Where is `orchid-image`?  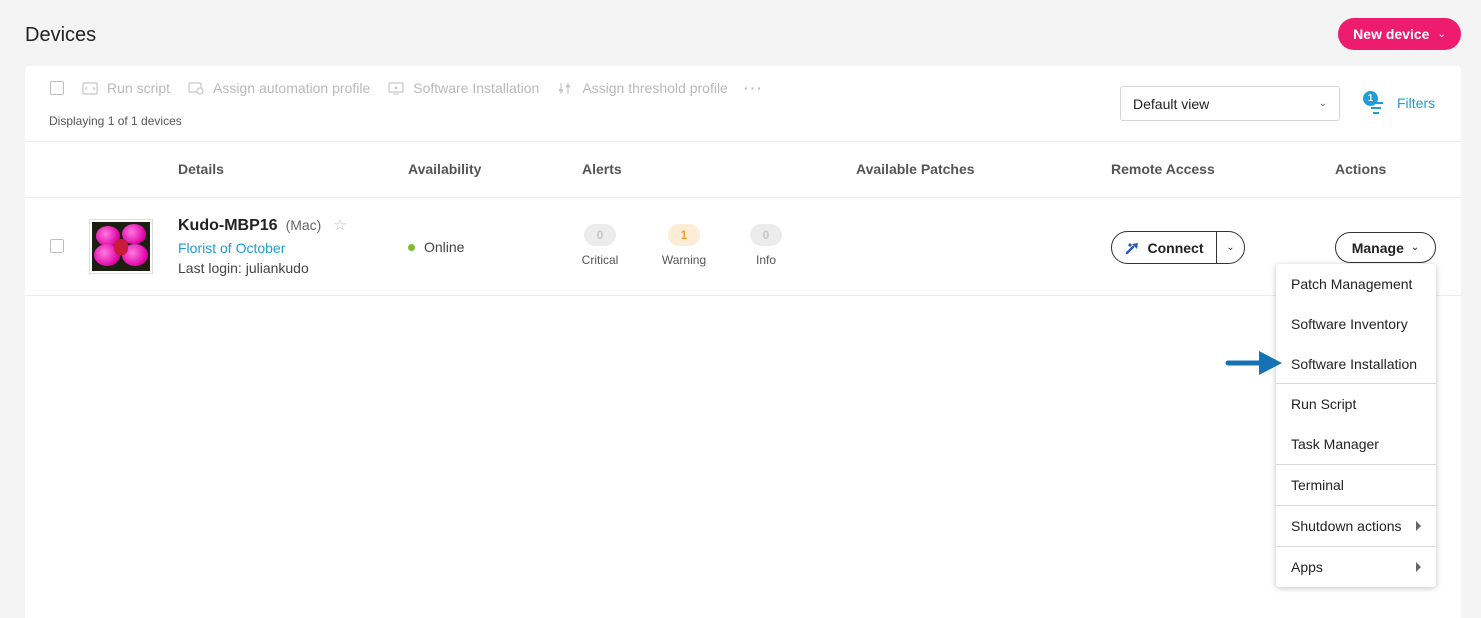 orchid-image is located at coordinates (121, 246).